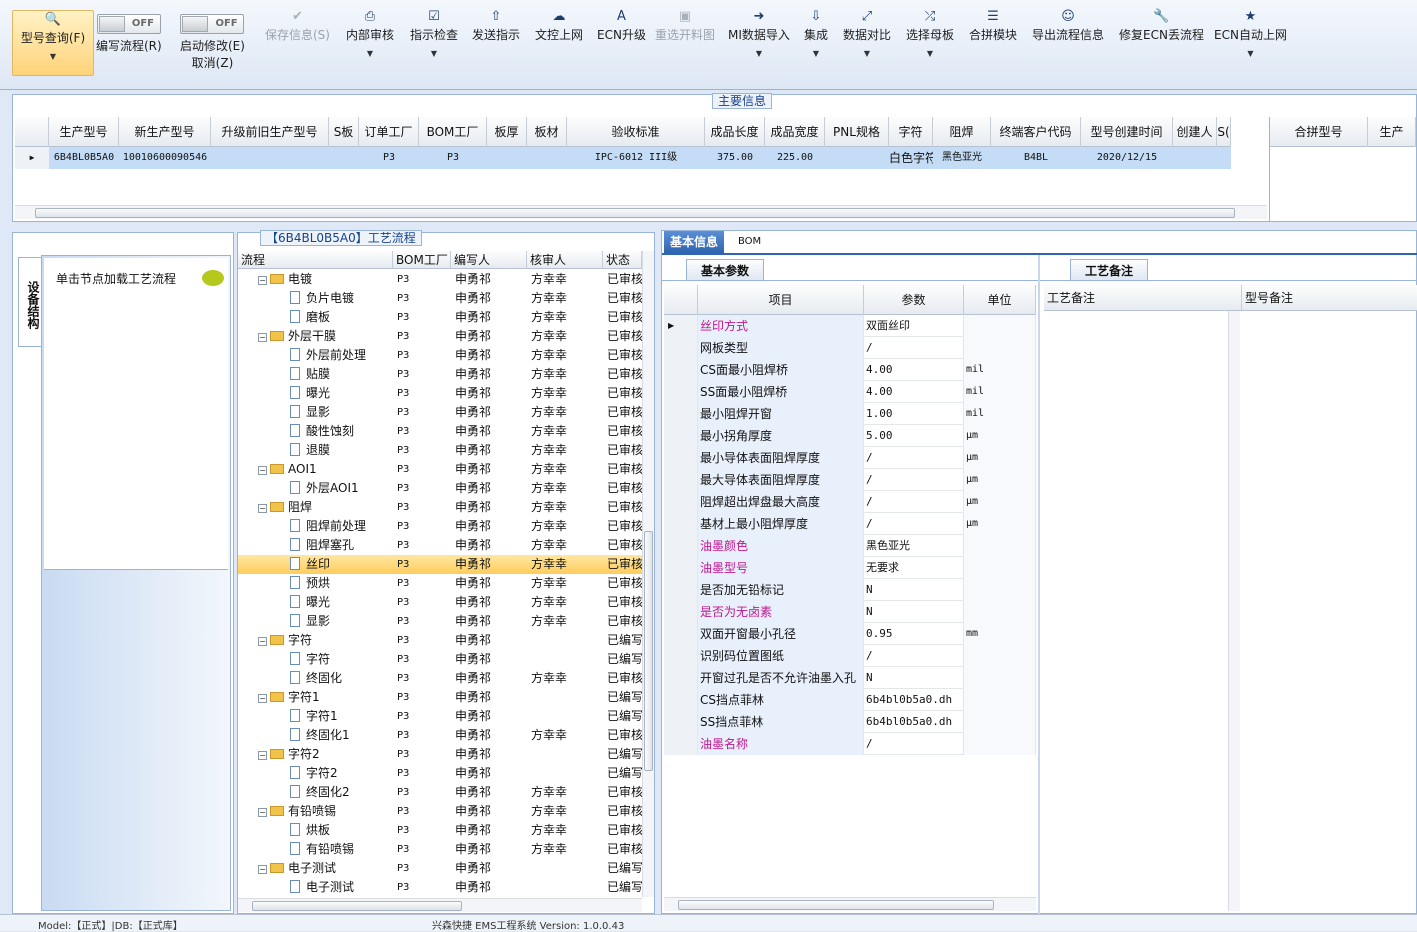 The width and height of the screenshot is (1417, 932). I want to click on main-cell: 白色字符, so click(911, 158).